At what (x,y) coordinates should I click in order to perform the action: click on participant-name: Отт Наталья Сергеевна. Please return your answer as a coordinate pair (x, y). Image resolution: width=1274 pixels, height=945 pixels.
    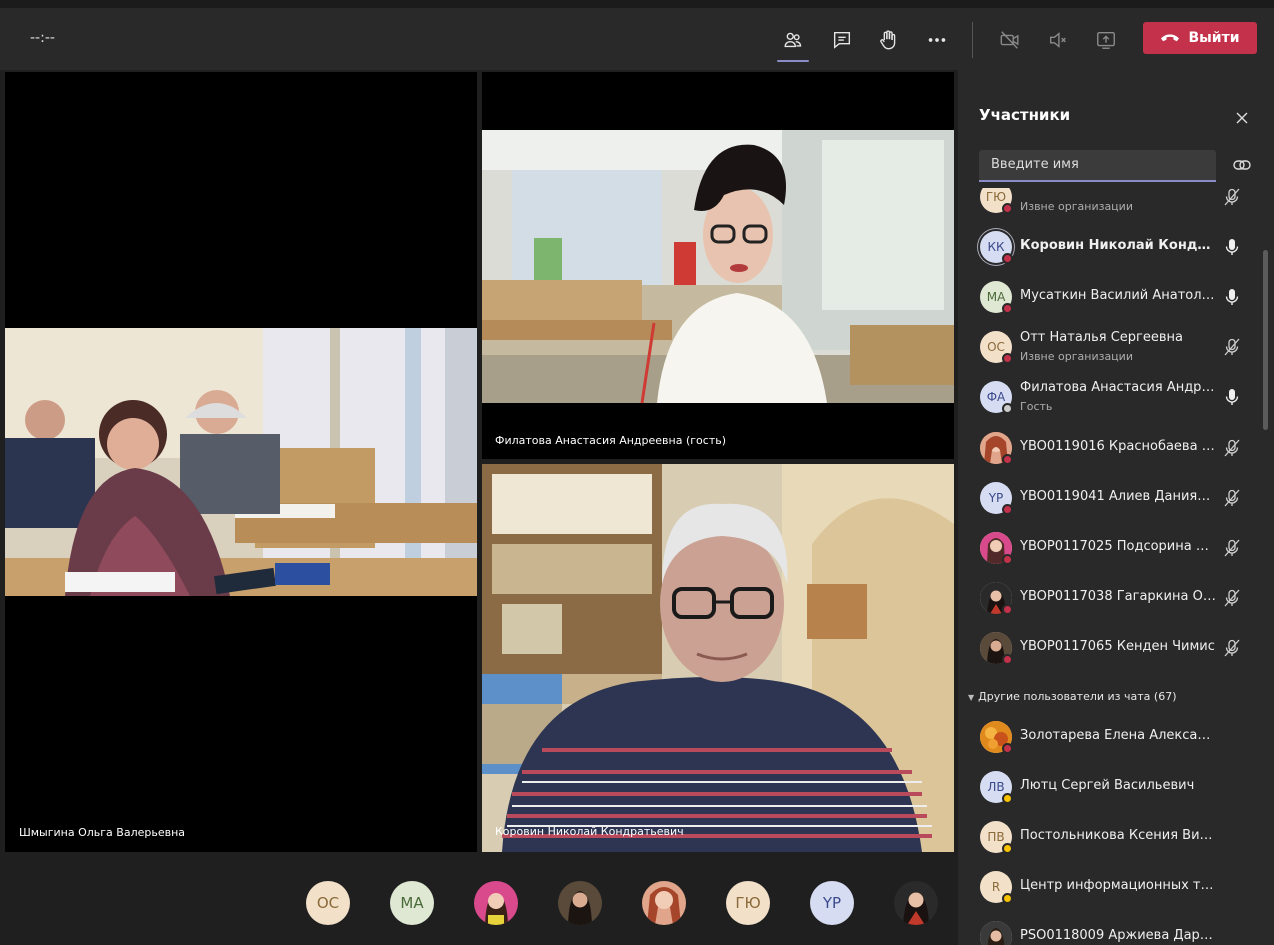
    Looking at the image, I should click on (1101, 337).